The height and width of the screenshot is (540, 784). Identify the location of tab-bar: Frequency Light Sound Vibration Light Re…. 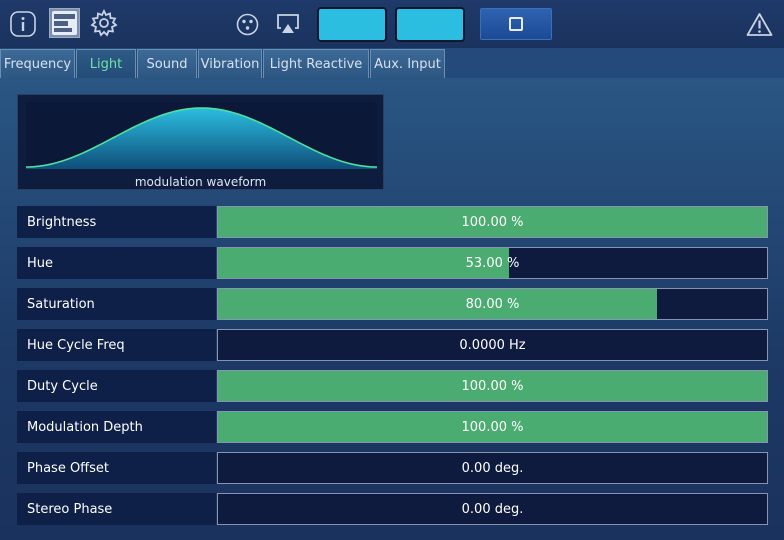
(392, 63).